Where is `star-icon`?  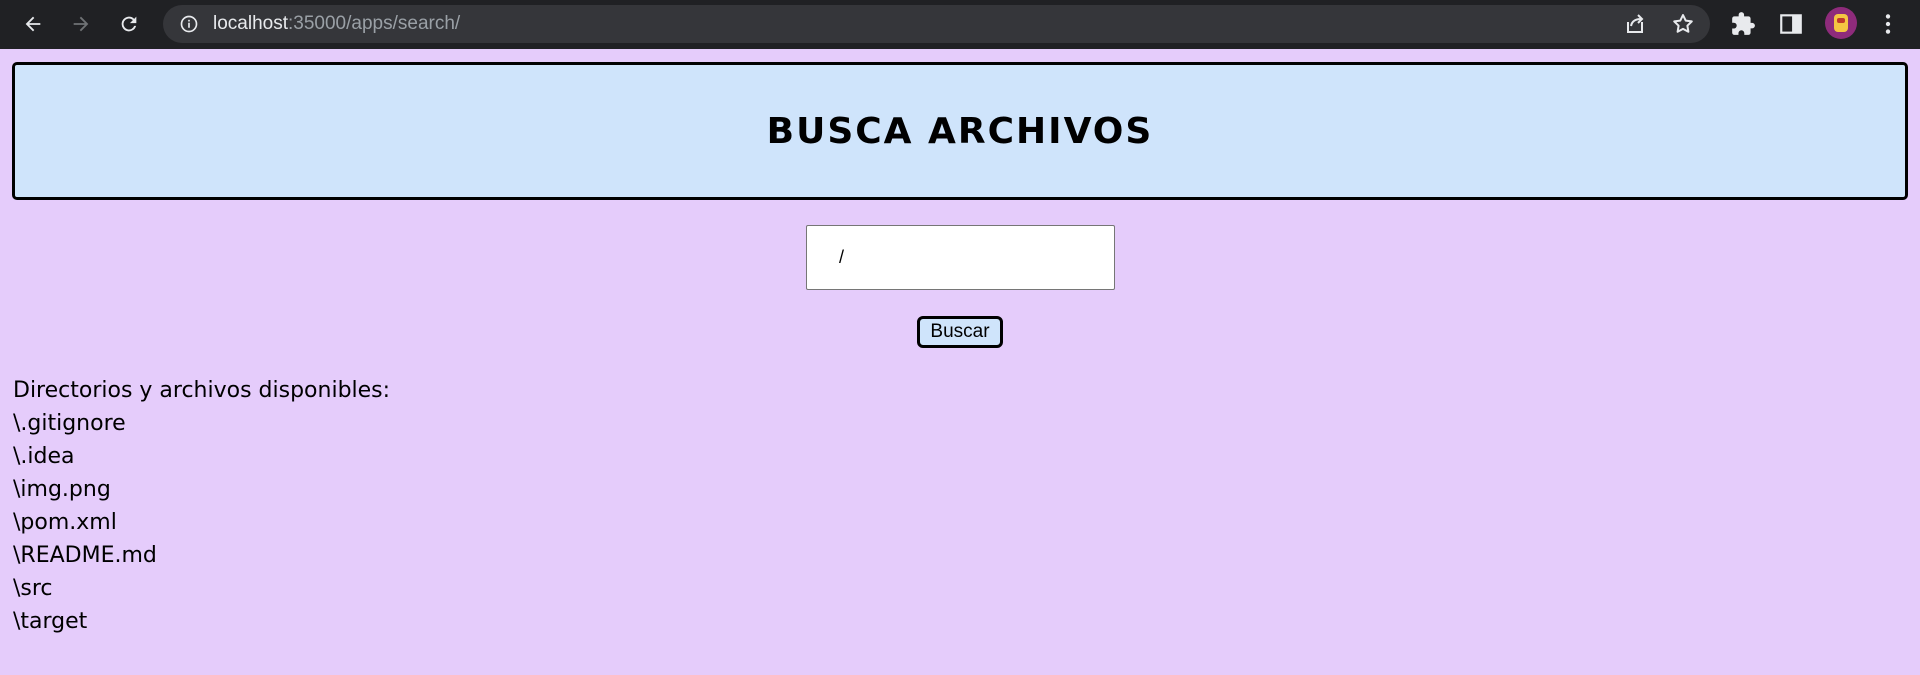
star-icon is located at coordinates (1683, 24).